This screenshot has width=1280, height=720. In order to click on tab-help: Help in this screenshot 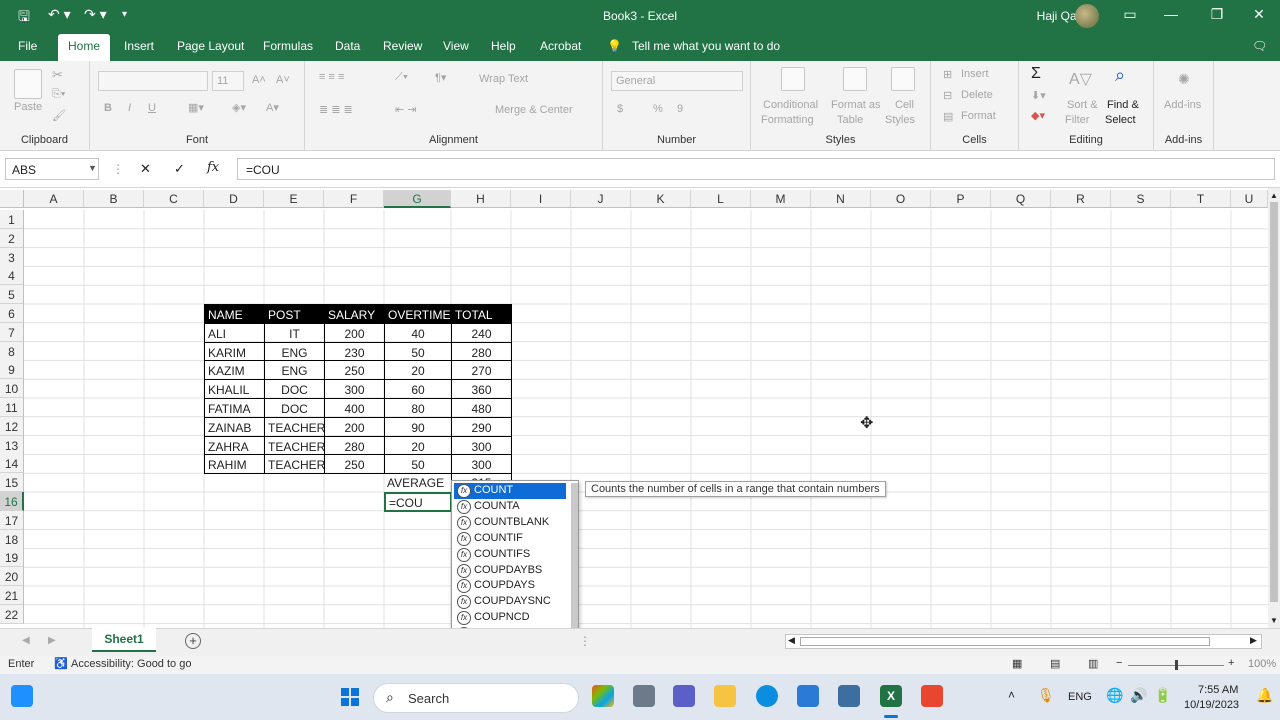, I will do `click(503, 46)`.